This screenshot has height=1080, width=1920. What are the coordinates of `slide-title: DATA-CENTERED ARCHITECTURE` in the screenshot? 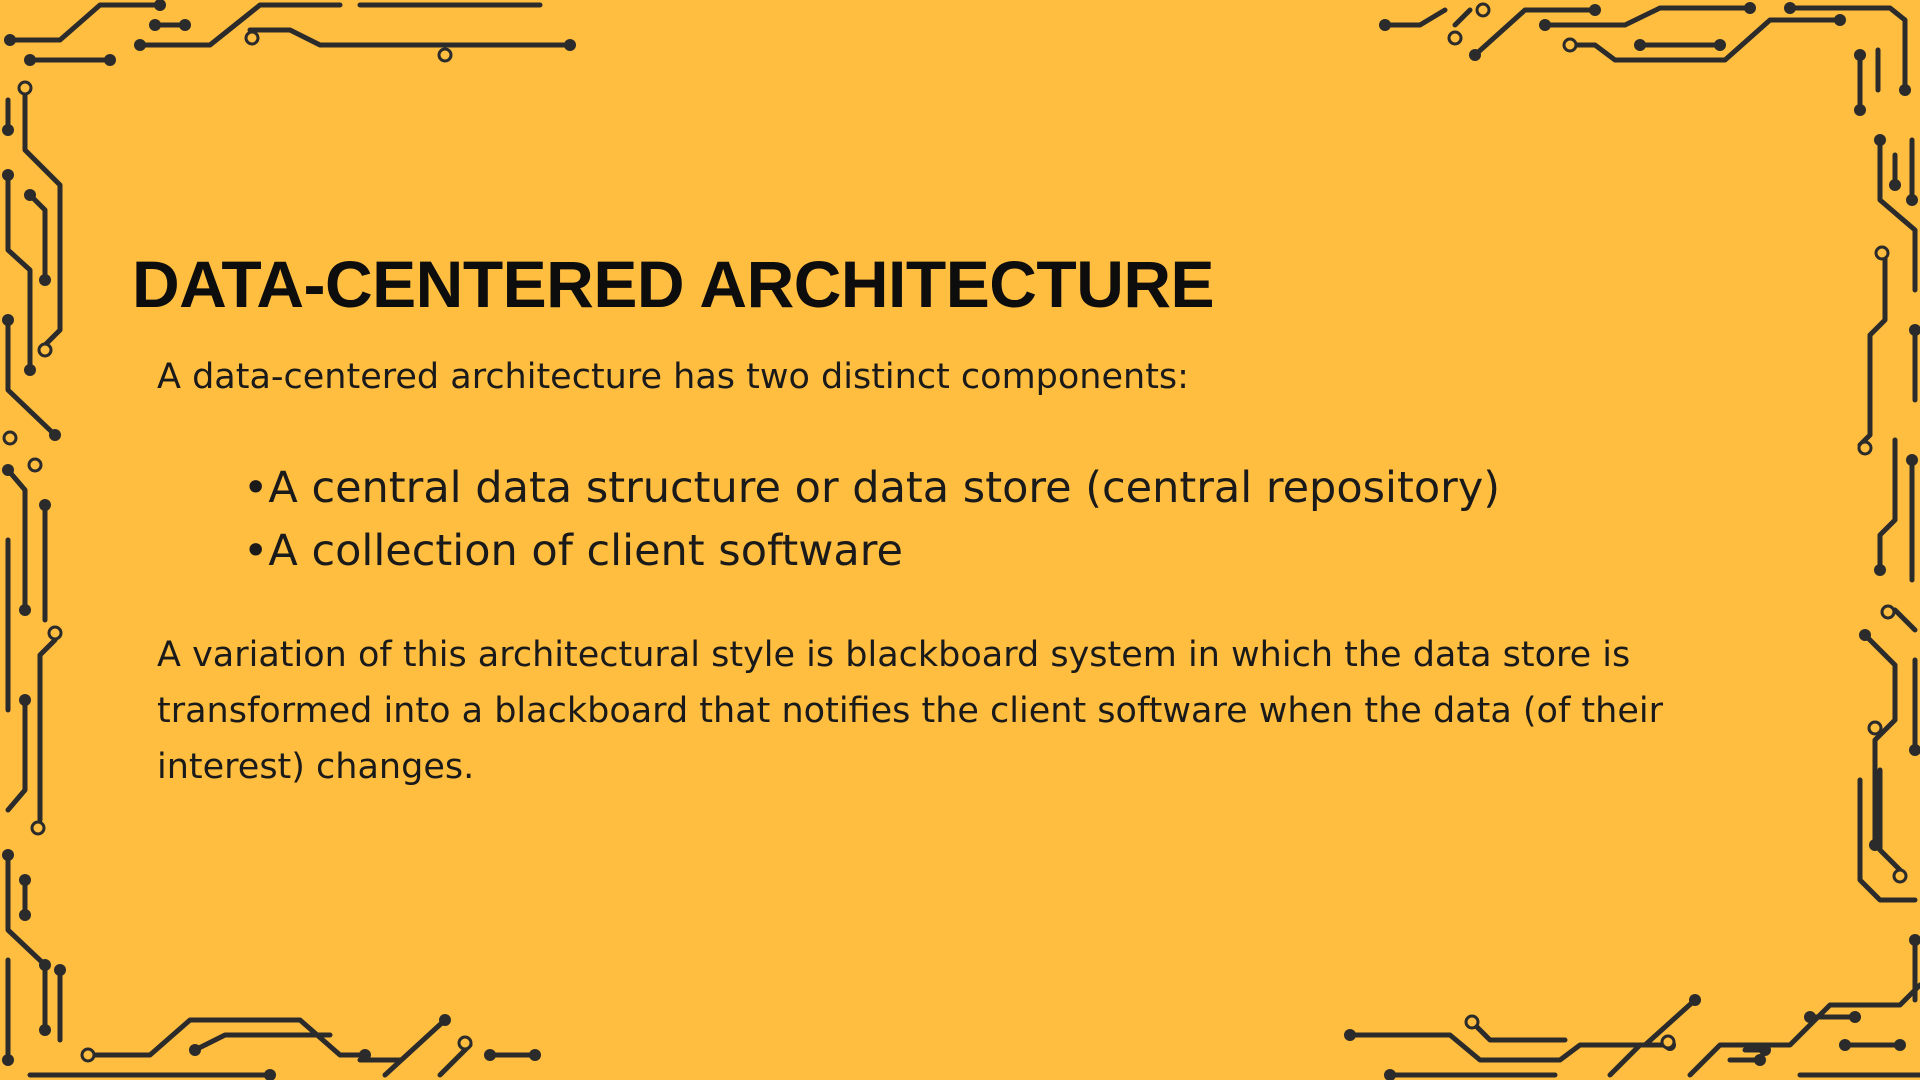 It's located at (673, 284).